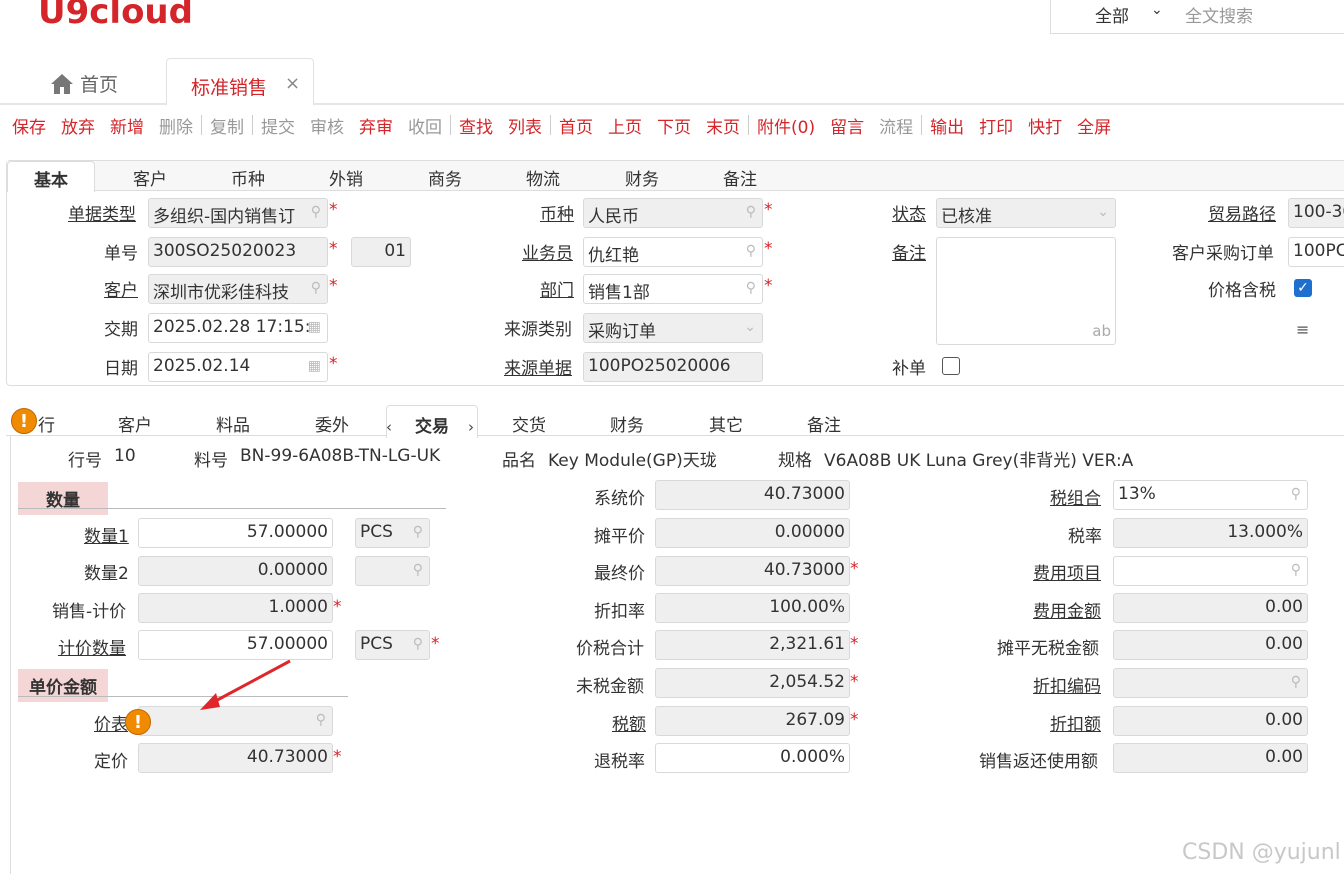  What do you see at coordinates (538, 366) in the screenshot?
I see `source-doc-label: 来源单据` at bounding box center [538, 366].